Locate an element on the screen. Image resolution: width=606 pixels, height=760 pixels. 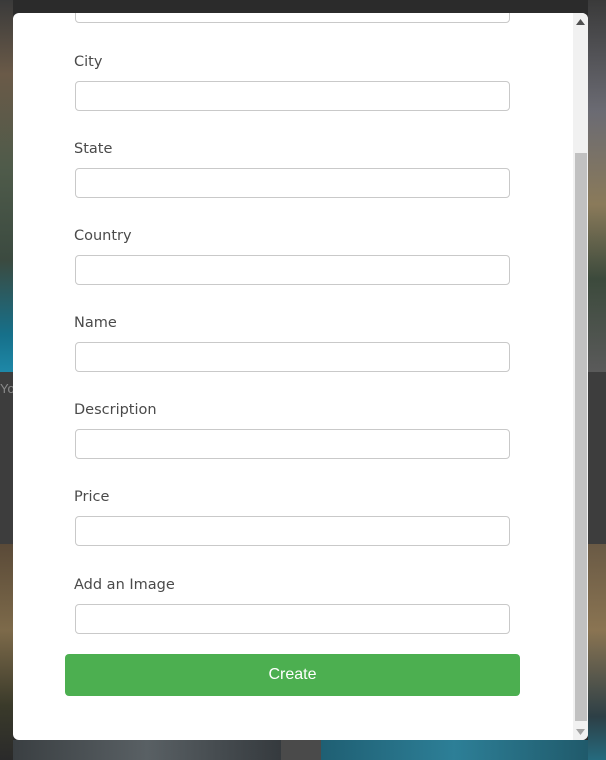
address-input is located at coordinates (292, 18).